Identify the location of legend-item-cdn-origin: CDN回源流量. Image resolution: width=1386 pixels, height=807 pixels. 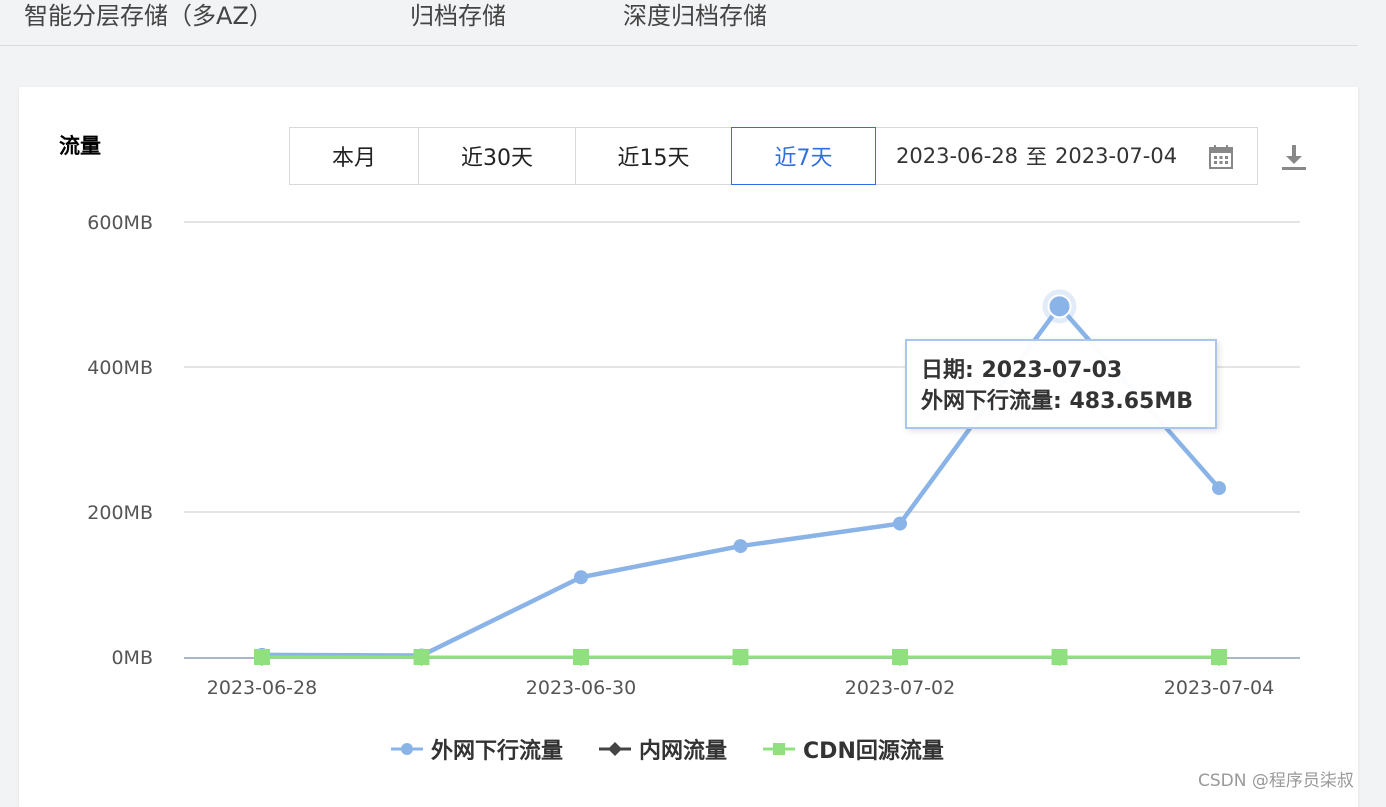
(853, 749).